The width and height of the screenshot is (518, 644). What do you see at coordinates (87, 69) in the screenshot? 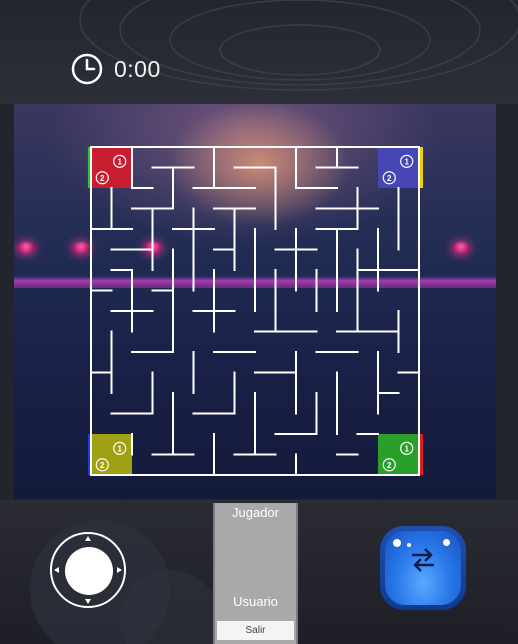
I see `clock-icon` at bounding box center [87, 69].